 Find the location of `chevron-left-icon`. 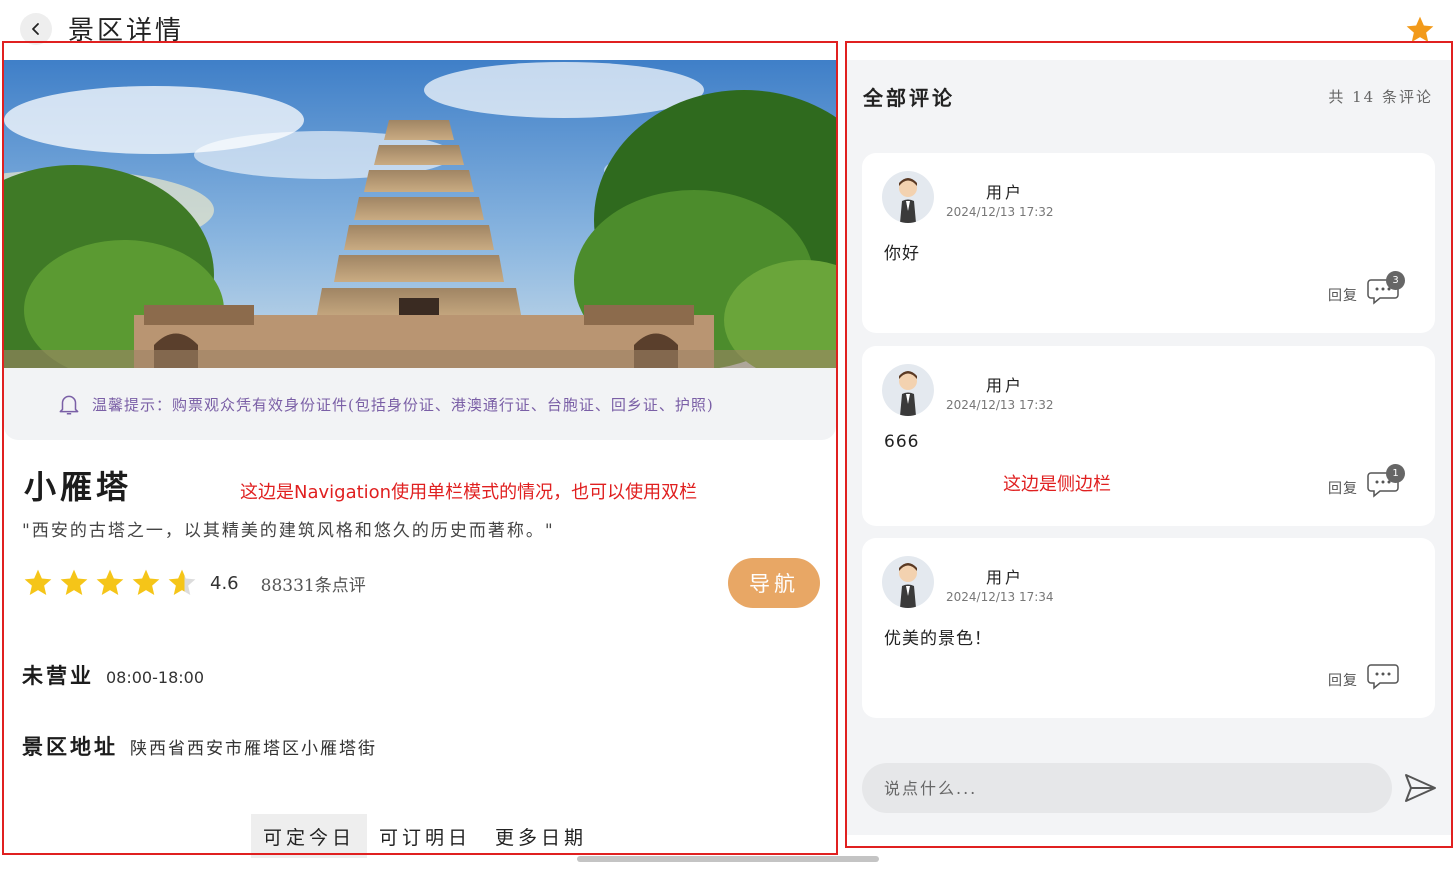

chevron-left-icon is located at coordinates (35, 29).